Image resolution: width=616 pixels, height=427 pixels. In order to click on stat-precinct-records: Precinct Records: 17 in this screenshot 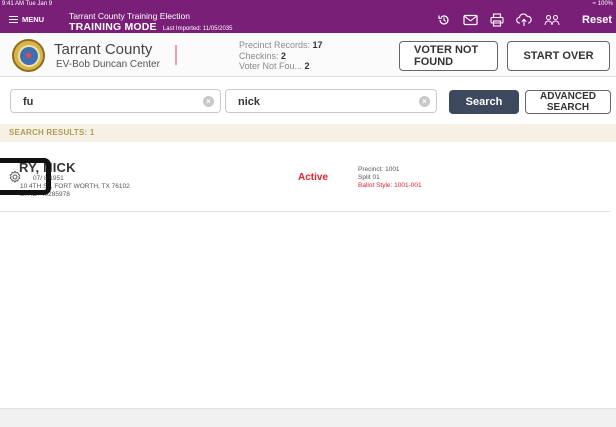, I will do `click(281, 45)`.